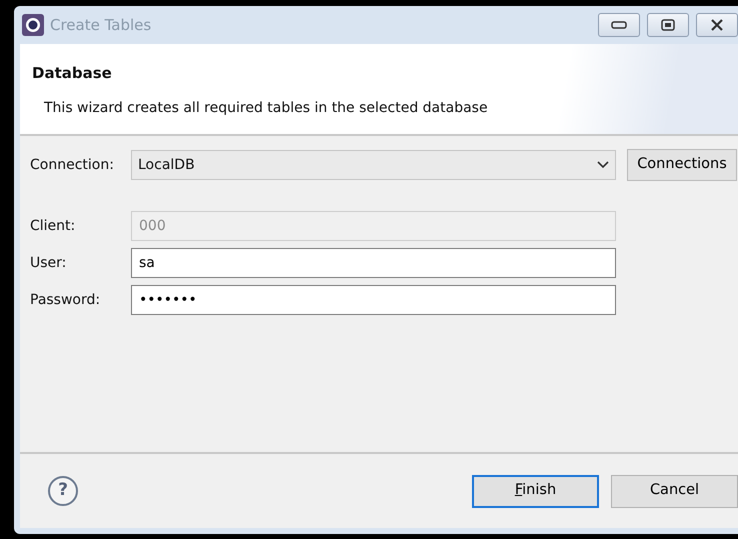 The width and height of the screenshot is (738, 539). What do you see at coordinates (33, 25) in the screenshot?
I see `app-icon` at bounding box center [33, 25].